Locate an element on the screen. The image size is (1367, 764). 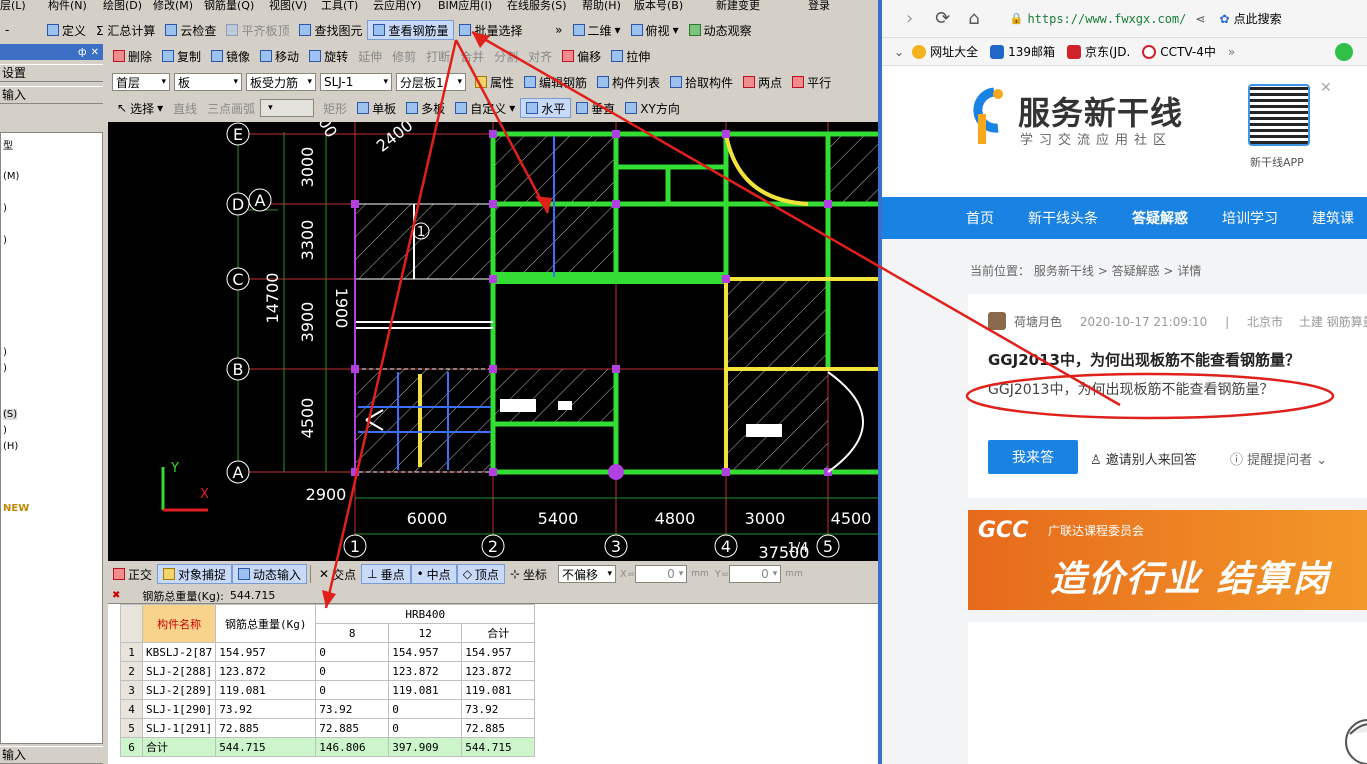
offset-button: 偏移 is located at coordinates (581, 56).